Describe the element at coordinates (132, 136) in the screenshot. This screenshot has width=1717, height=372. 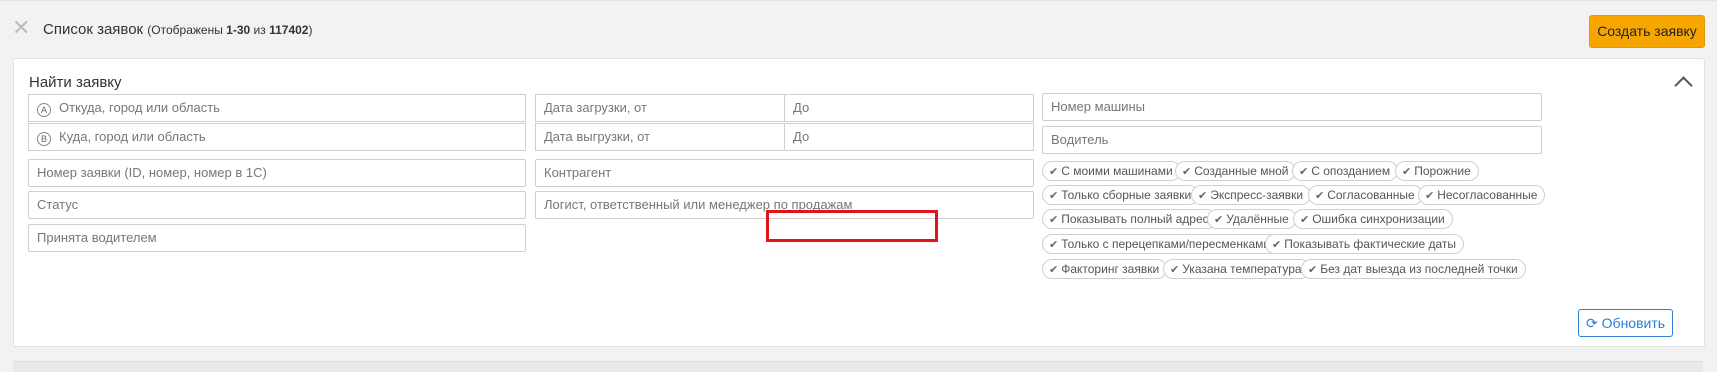
I see `to-location-placeholder: Куда, город или область` at that location.